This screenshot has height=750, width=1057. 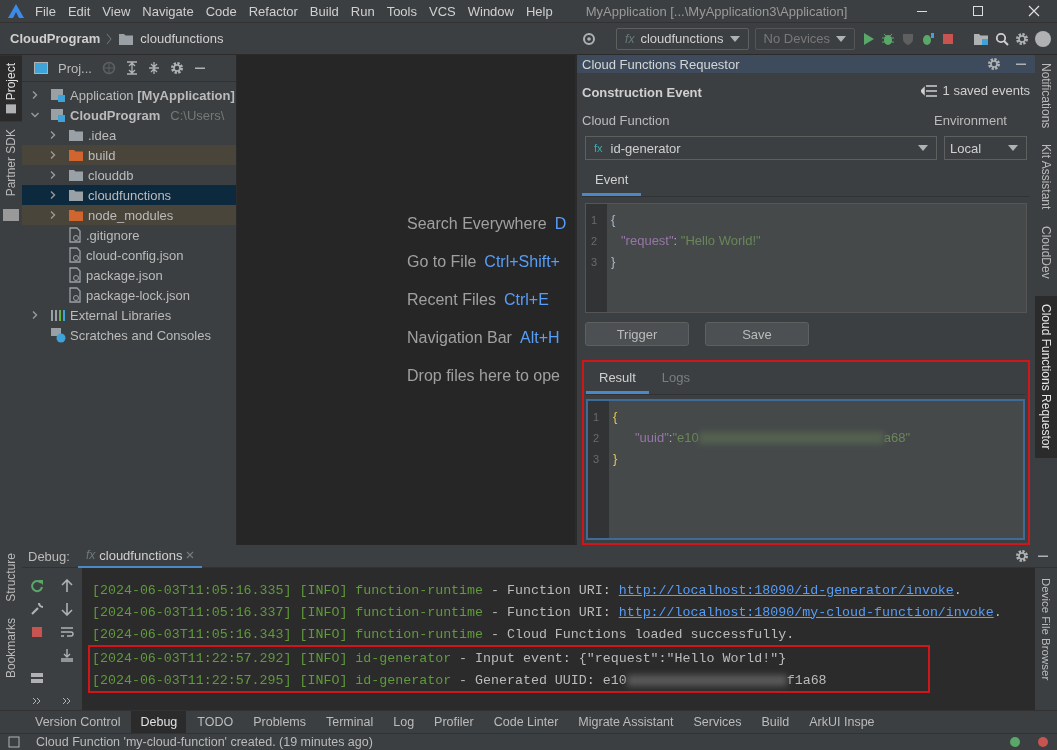 I want to click on project-structure-icon, so click(x=981, y=38).